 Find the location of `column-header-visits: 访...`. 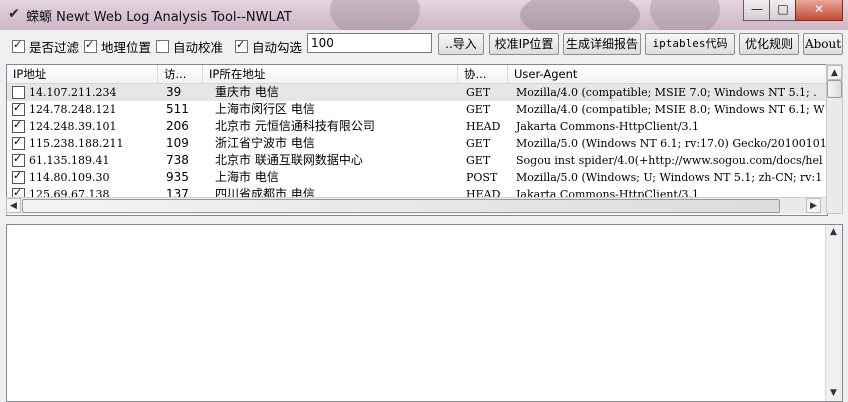

column-header-visits: 访... is located at coordinates (180, 74).